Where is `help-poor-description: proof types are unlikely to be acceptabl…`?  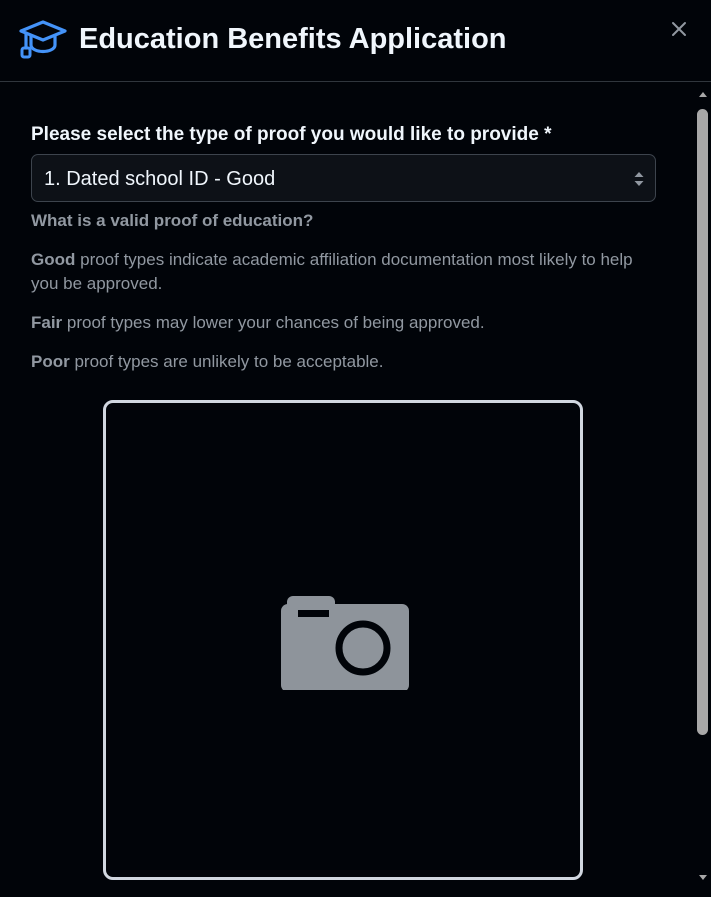 help-poor-description: proof types are unlikely to be acceptabl… is located at coordinates (226, 361).